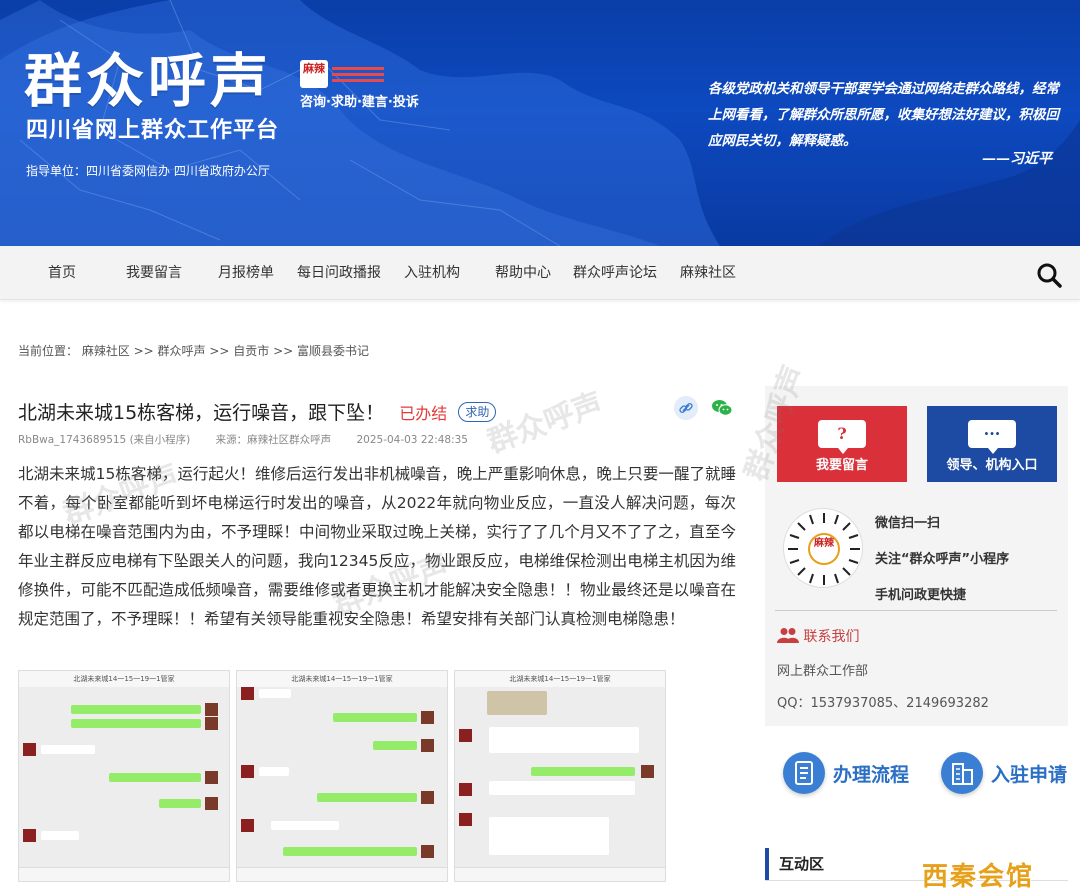 The image size is (1080, 896). What do you see at coordinates (962, 773) in the screenshot?
I see `building-icon` at bounding box center [962, 773].